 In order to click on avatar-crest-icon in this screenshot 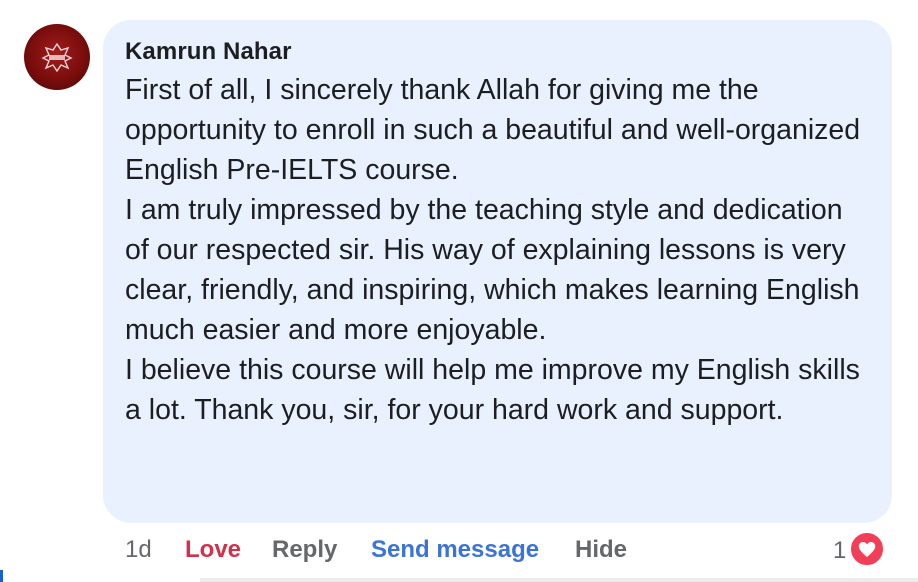, I will do `click(57, 57)`.